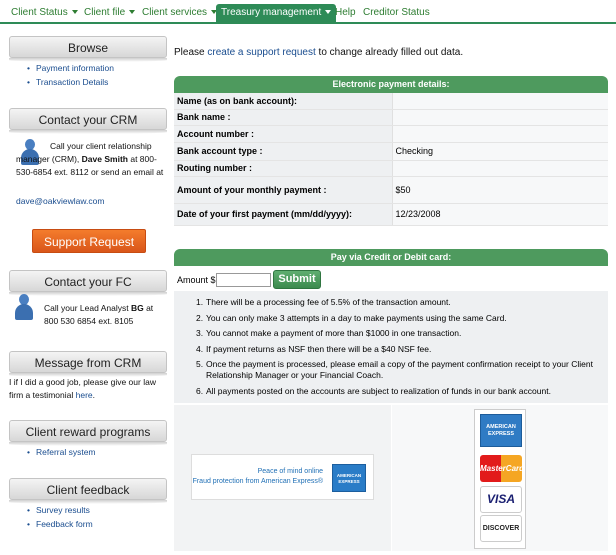 This screenshot has width=616, height=555. Describe the element at coordinates (88, 47) in the screenshot. I see `browse-heading: Browse` at that location.